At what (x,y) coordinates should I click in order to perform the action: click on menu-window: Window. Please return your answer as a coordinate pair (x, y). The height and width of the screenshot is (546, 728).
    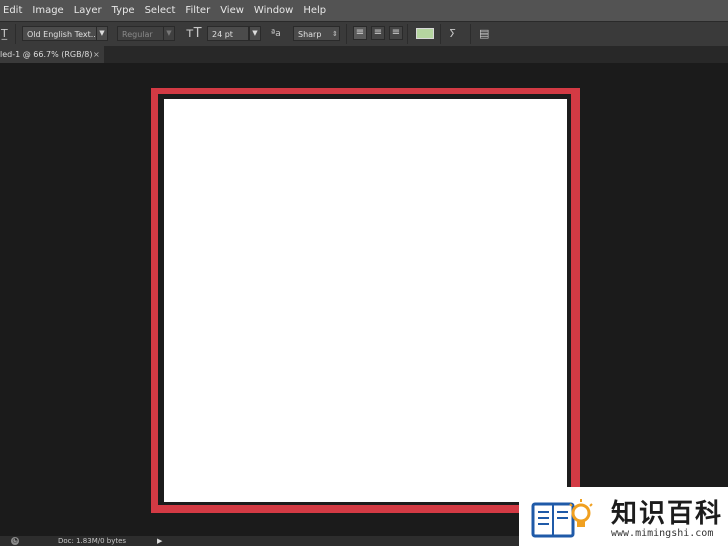
    Looking at the image, I should click on (273, 10).